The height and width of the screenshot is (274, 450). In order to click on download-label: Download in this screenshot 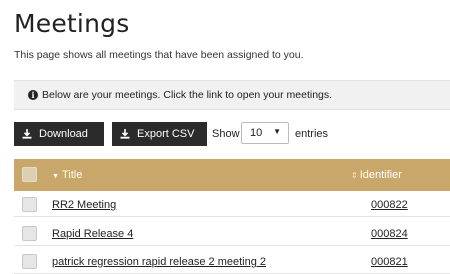, I will do `click(63, 134)`.